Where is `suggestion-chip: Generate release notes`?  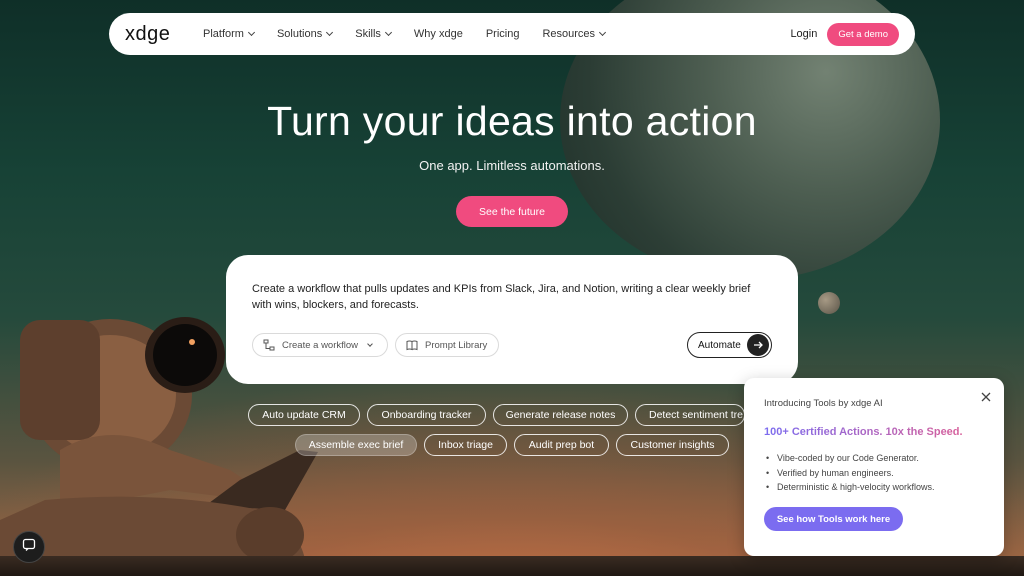 suggestion-chip: Generate release notes is located at coordinates (560, 415).